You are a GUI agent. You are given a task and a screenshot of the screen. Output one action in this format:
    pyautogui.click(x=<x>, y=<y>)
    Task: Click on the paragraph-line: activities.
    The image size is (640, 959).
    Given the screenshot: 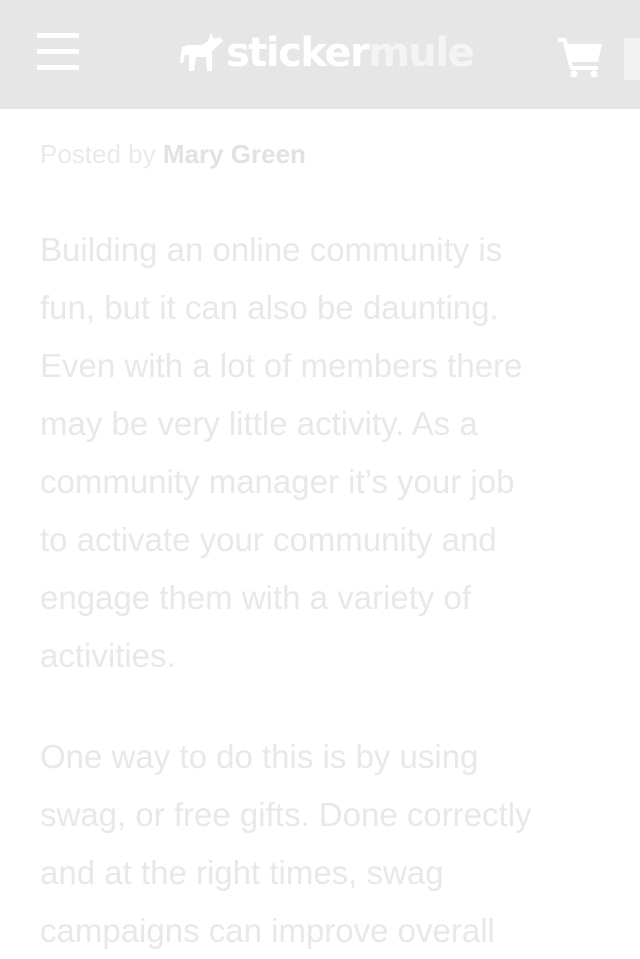 What is the action you would take?
    pyautogui.click(x=108, y=655)
    